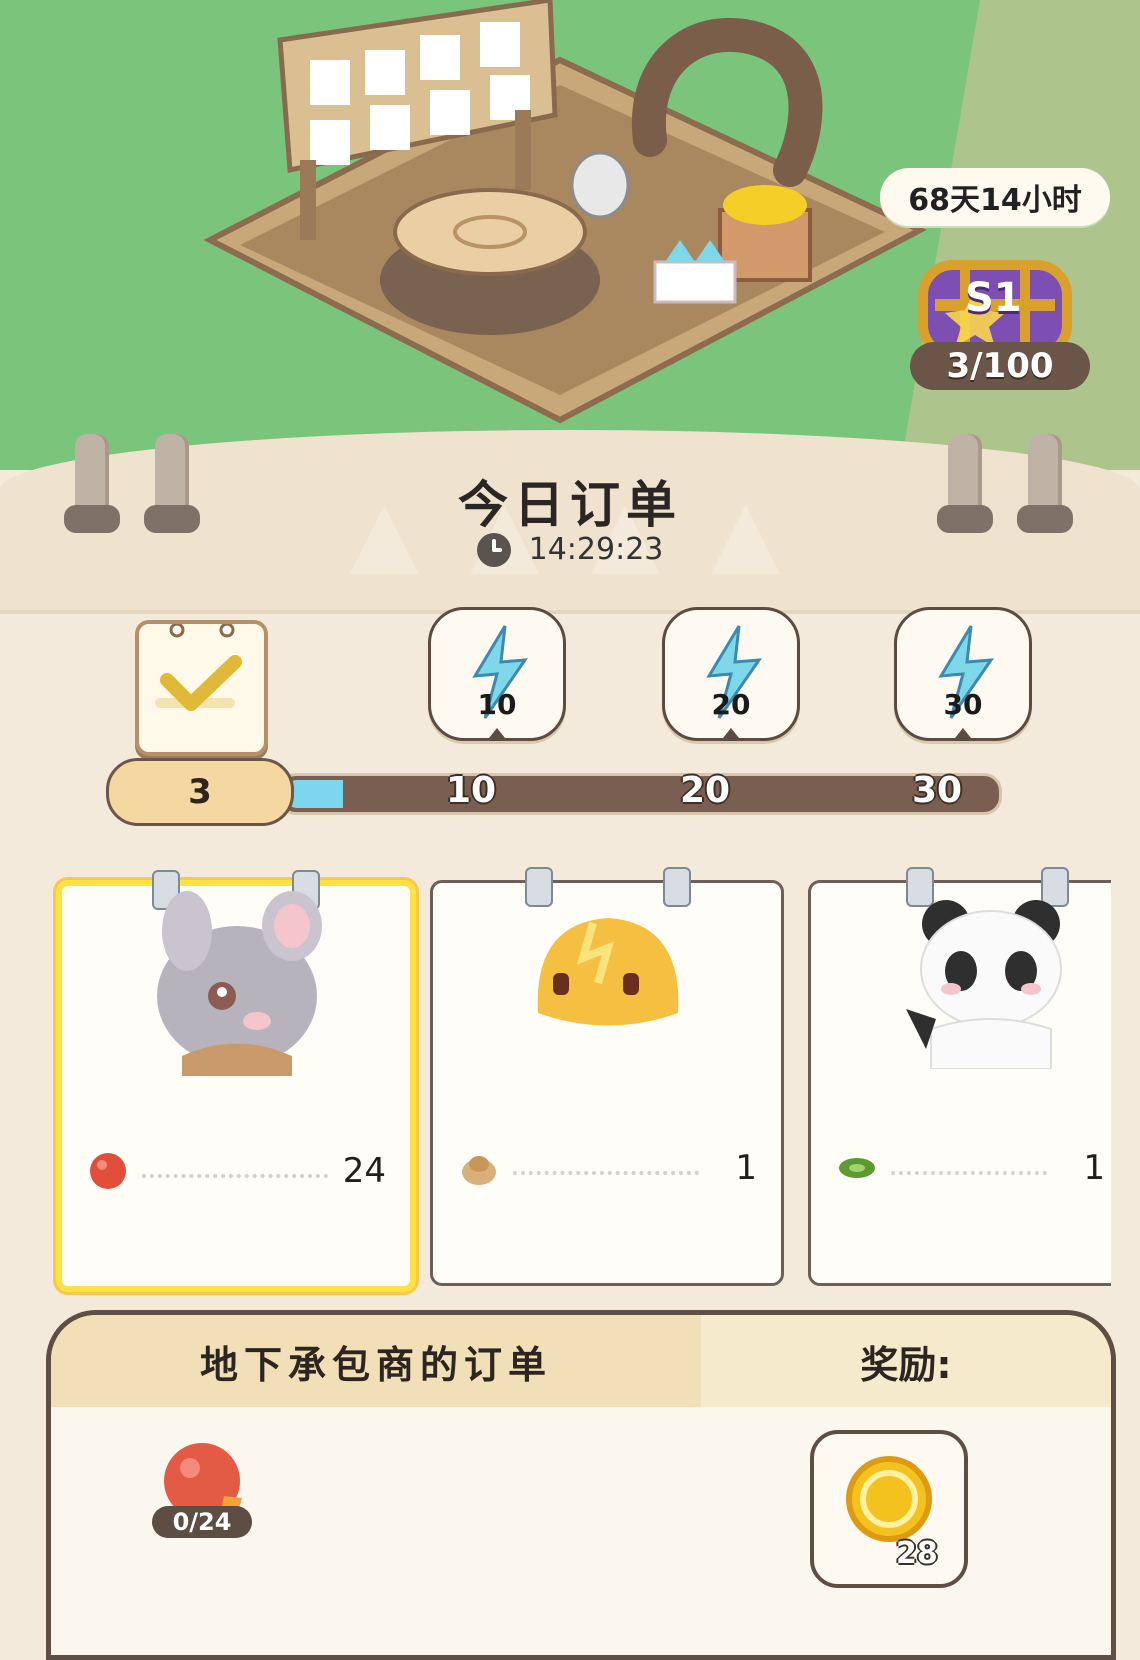 This screenshot has width=1140, height=1660. Describe the element at coordinates (705, 790) in the screenshot. I see `milestone-tick-label: 20` at that location.